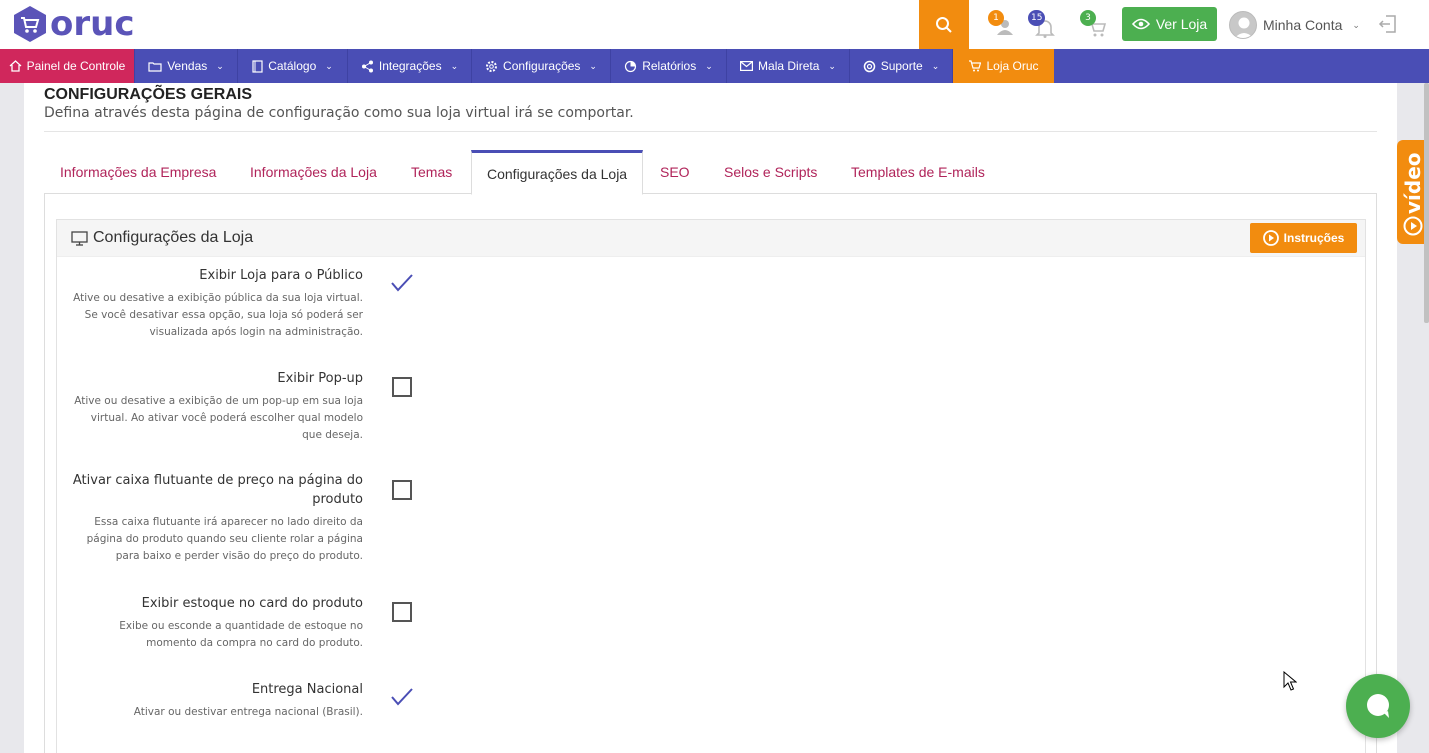 This screenshot has height=753, width=1429. I want to click on setting-label-line: produto, so click(337, 499).